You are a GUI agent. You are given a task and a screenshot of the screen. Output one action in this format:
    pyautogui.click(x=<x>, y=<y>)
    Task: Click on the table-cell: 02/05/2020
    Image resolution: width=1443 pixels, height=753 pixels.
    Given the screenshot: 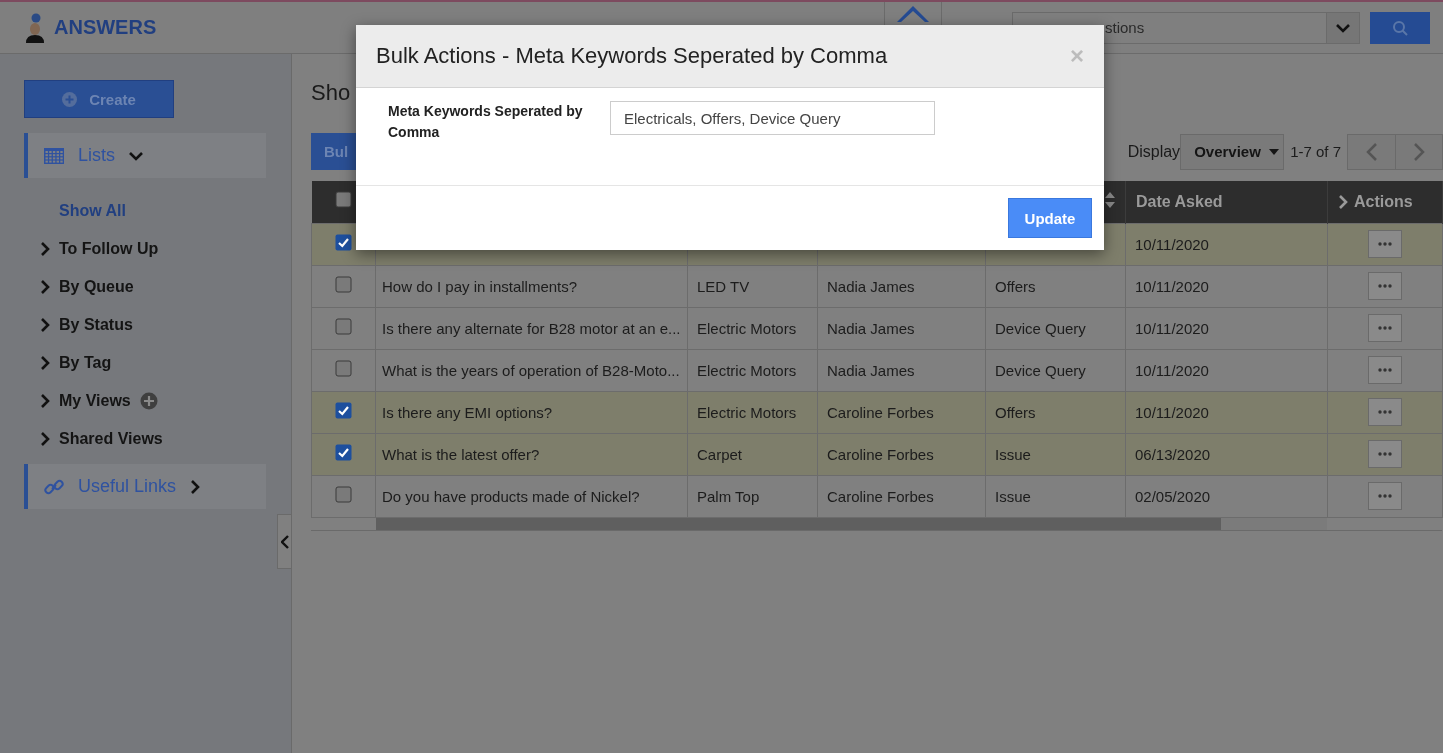 What is the action you would take?
    pyautogui.click(x=1173, y=496)
    